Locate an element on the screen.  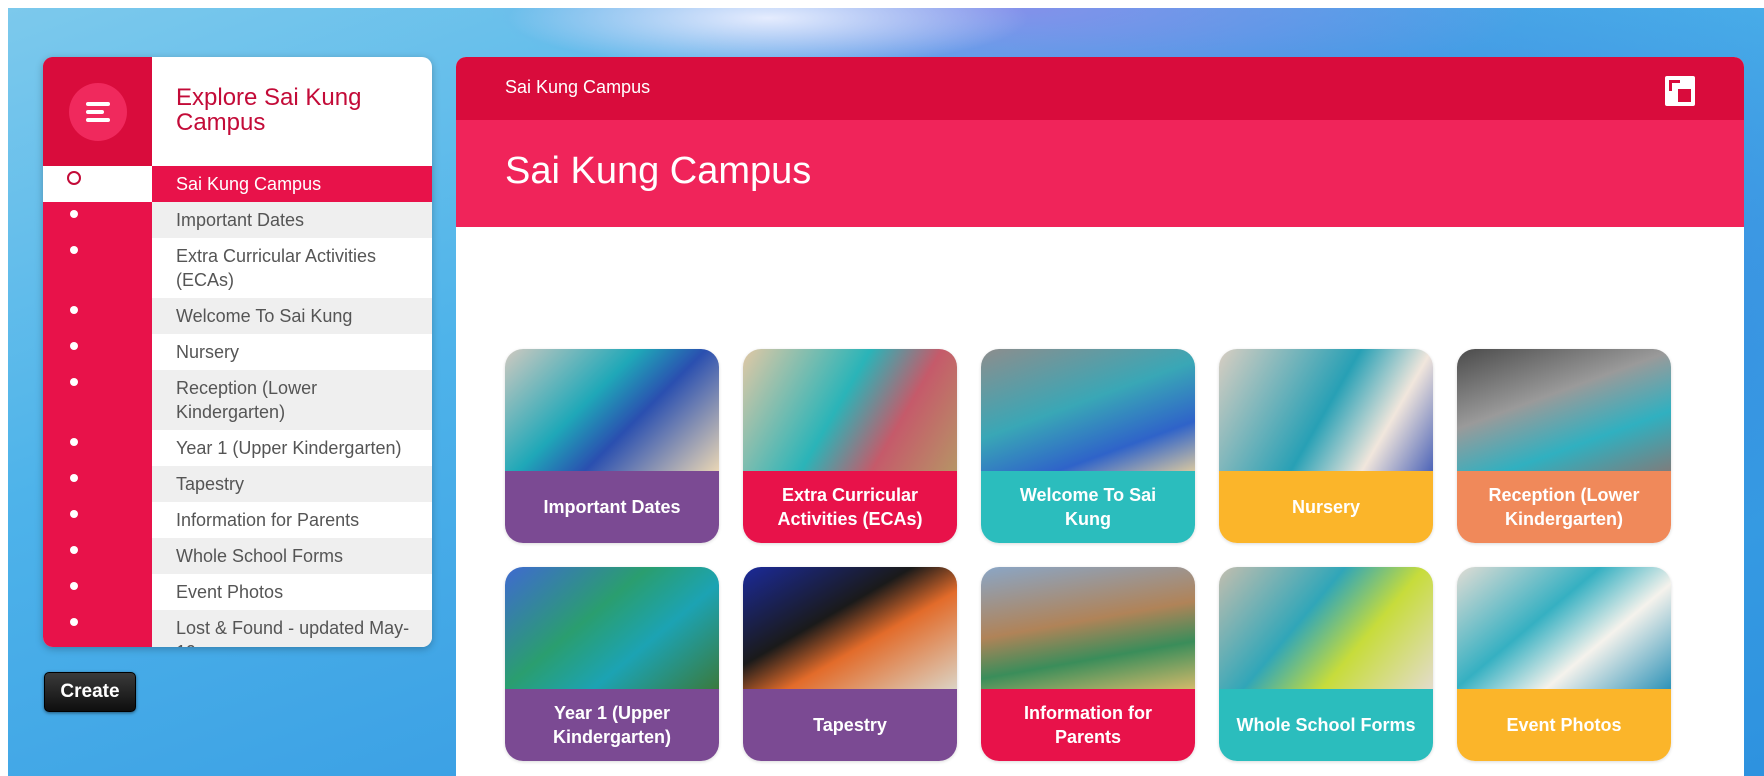
sidebar-item-lost-and-found: Lost & Found - updated May-19 is located at coordinates (237, 628).